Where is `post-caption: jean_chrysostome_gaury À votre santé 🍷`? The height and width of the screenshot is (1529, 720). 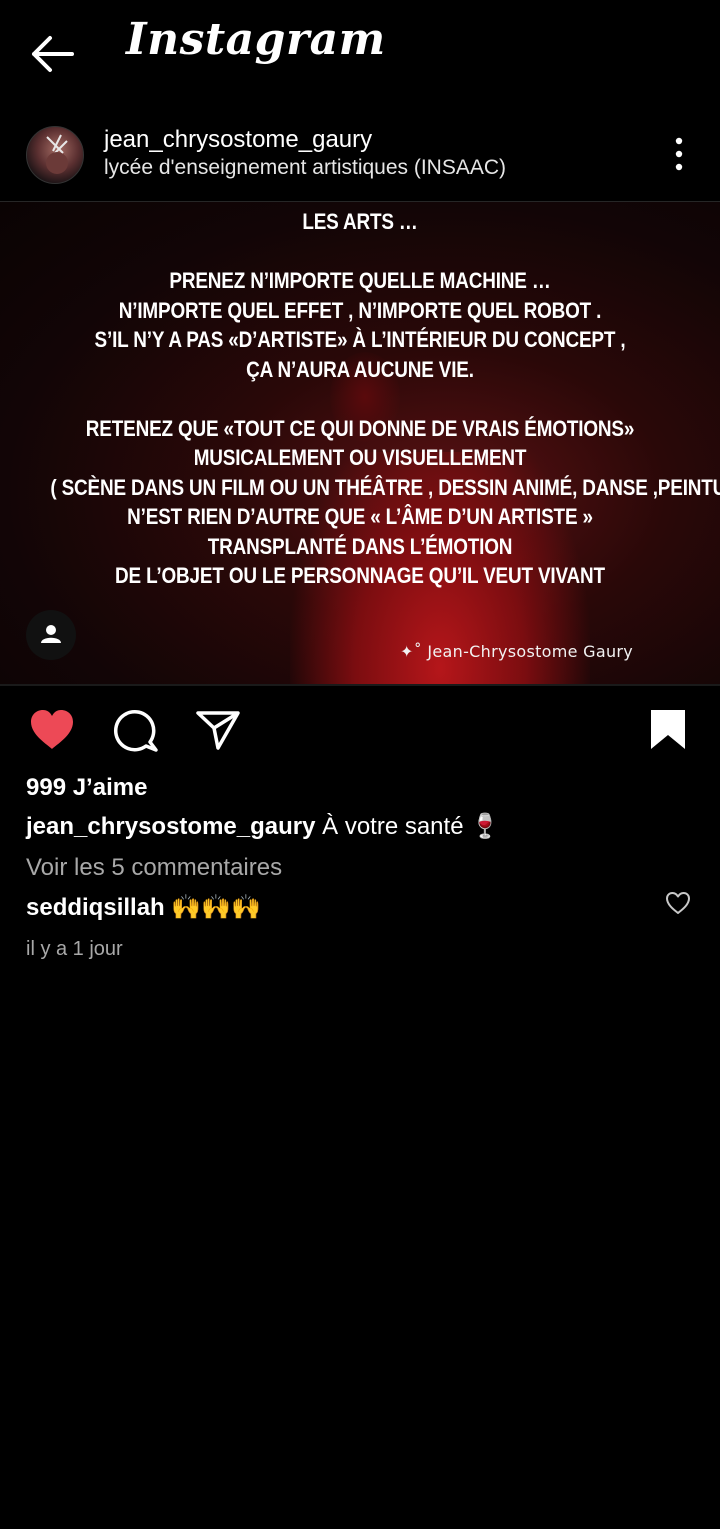
post-caption: jean_chrysostome_gaury À votre santé 🍷 is located at coordinates (263, 826).